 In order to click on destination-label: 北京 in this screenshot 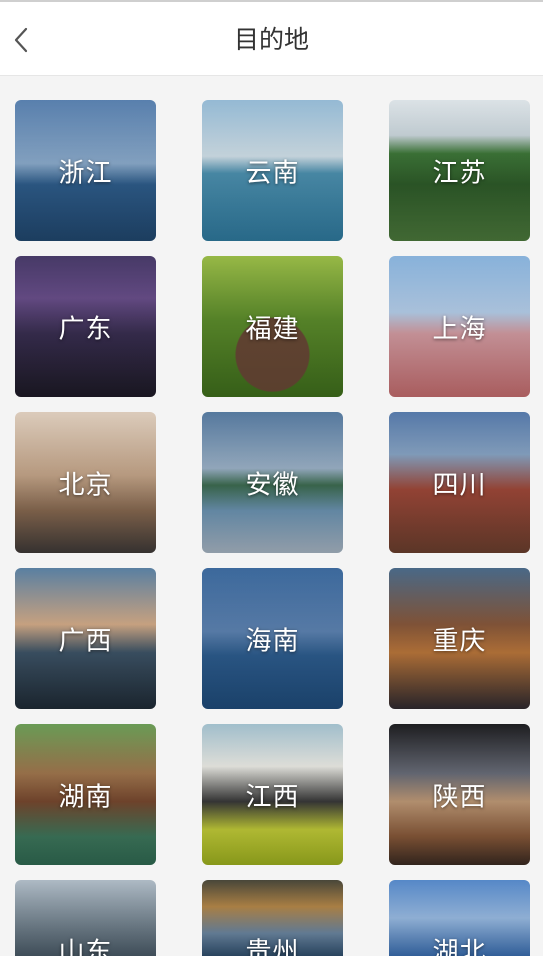, I will do `click(85, 485)`.